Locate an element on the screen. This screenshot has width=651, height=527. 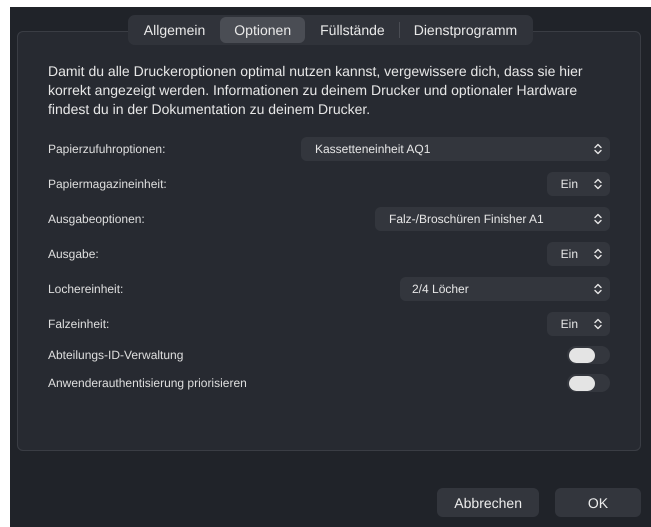
option-label: Anwenderauthentisierung priorisieren is located at coordinates (147, 383).